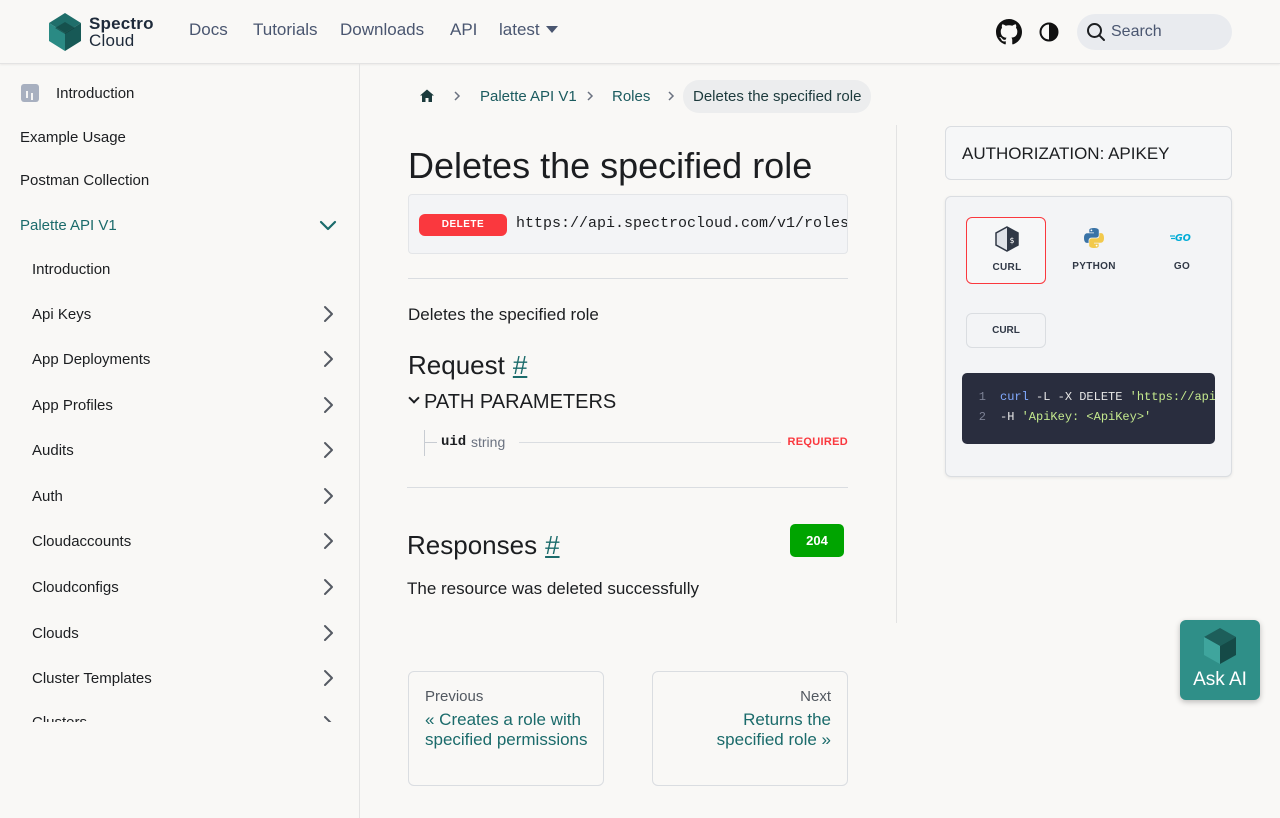 This screenshot has width=1280, height=818. What do you see at coordinates (519, 29) in the screenshot?
I see `version-label: latest` at bounding box center [519, 29].